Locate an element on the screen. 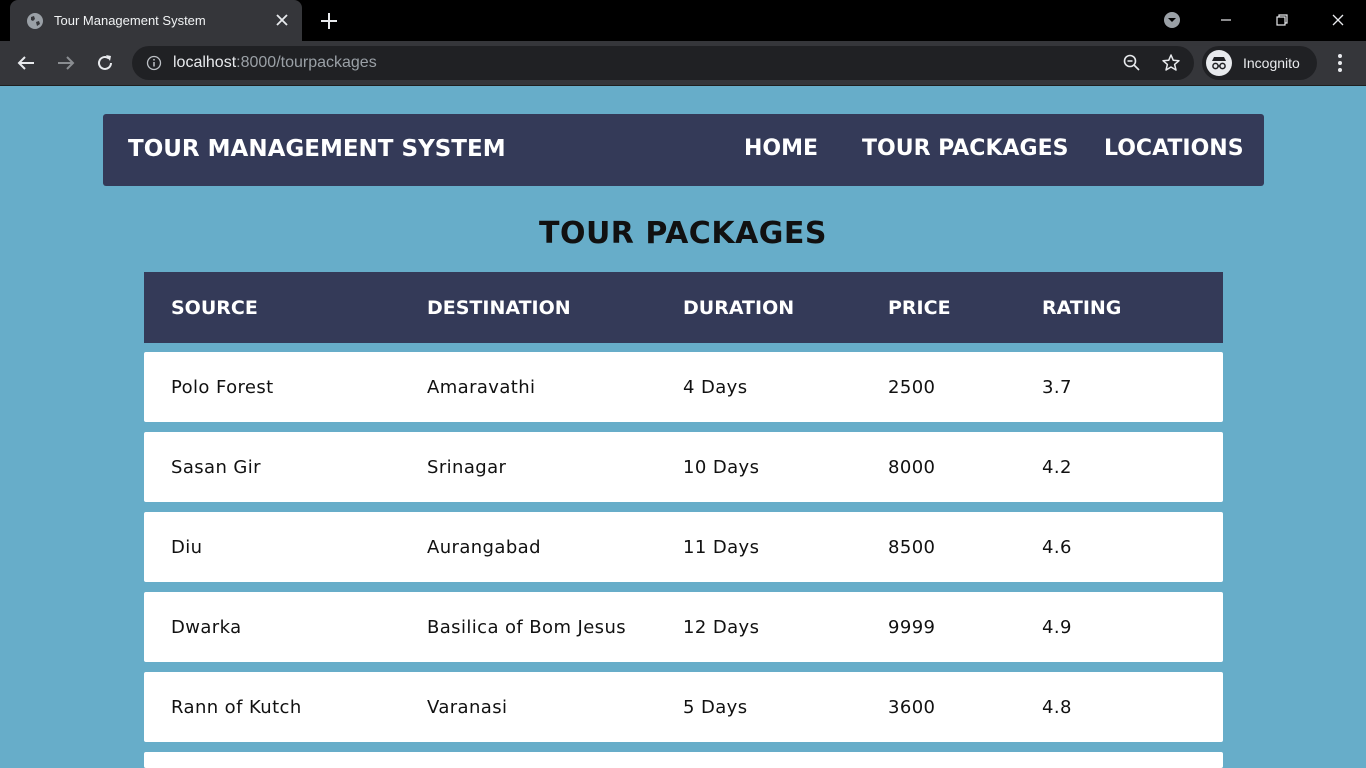 This screenshot has width=1366, height=768. info-icon is located at coordinates (154, 63).